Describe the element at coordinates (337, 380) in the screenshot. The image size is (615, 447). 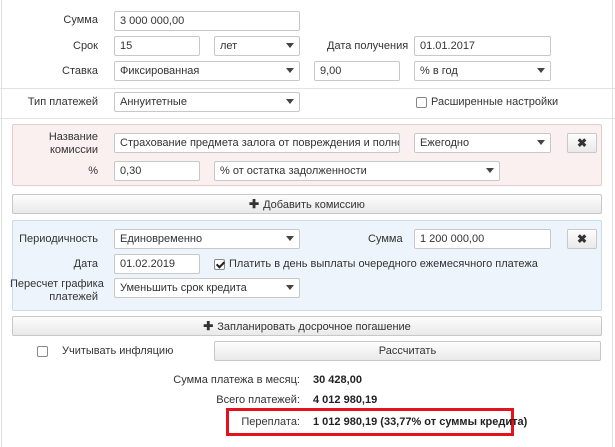
I see `monthly-payment-value: 30 428,00` at that location.